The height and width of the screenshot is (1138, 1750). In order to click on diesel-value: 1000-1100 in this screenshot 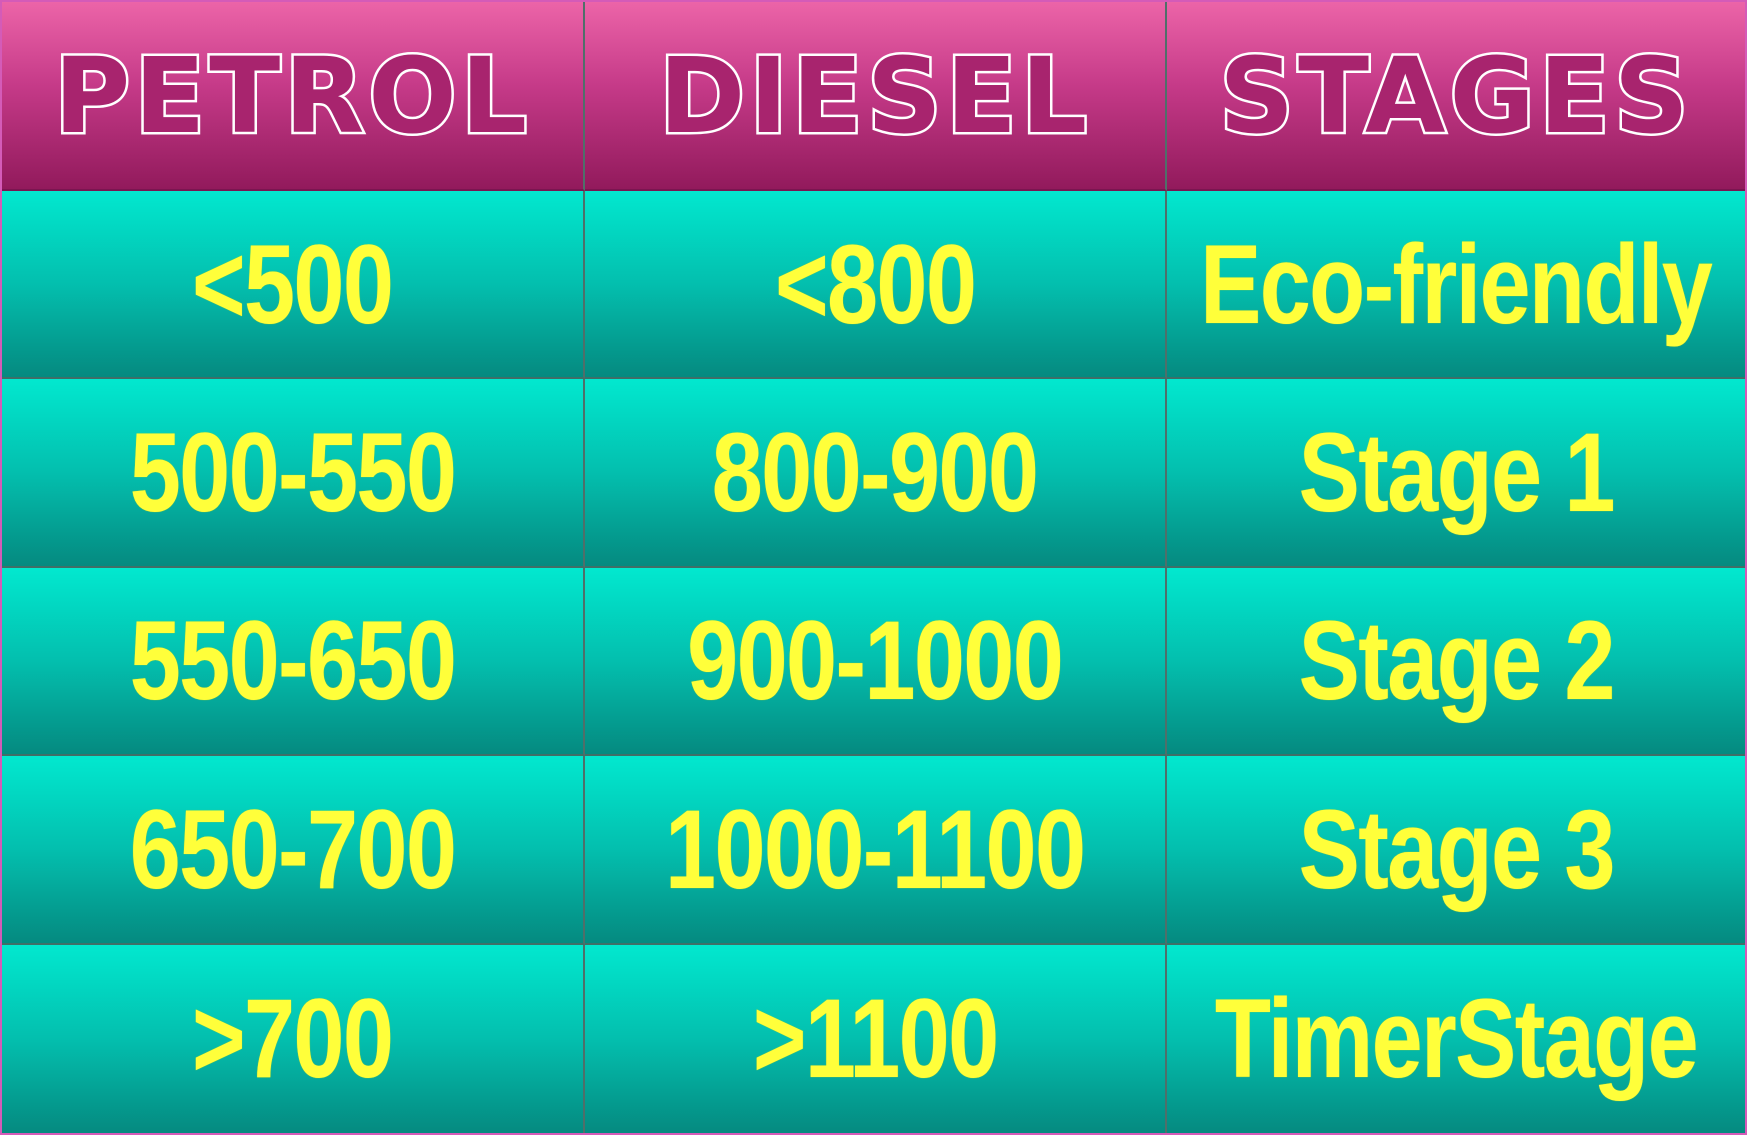, I will do `click(875, 849)`.